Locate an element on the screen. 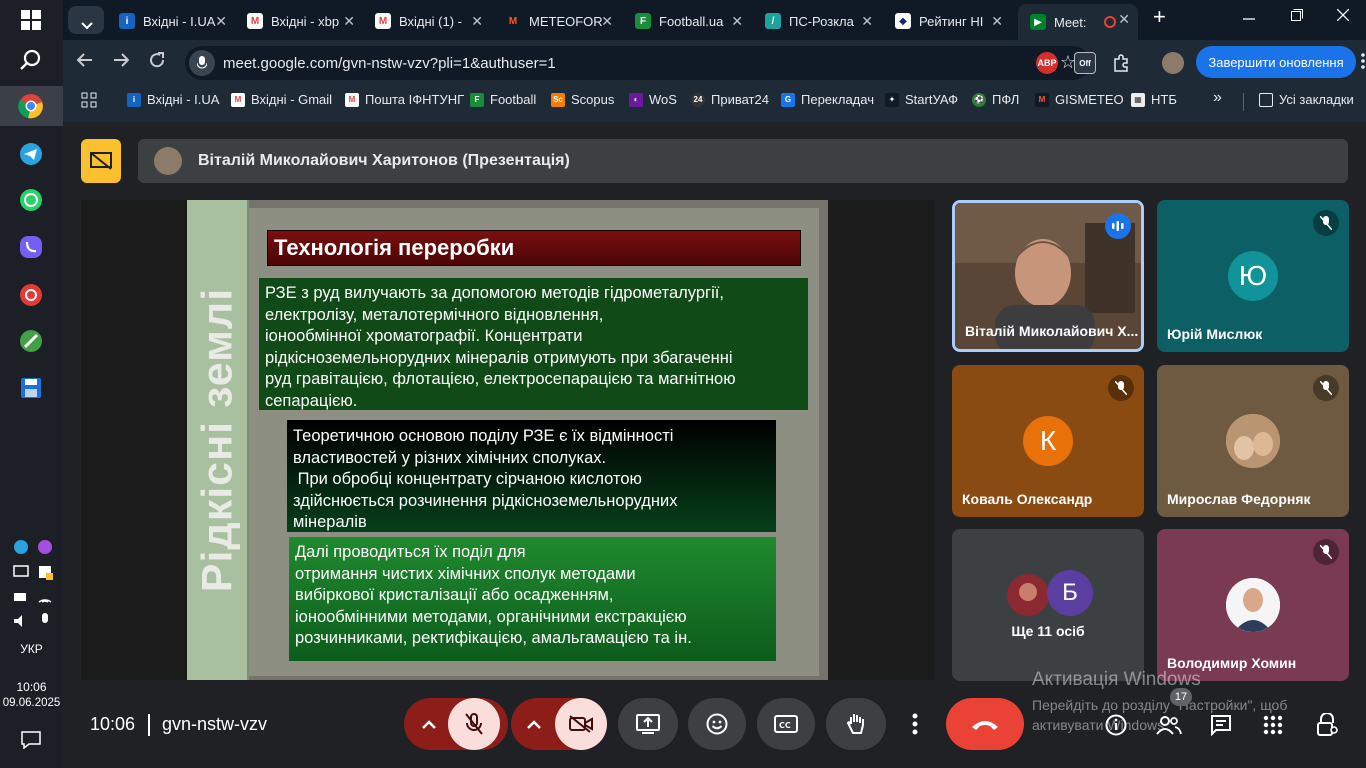  bookmark-gismeteo: M GISMETEO is located at coordinates (1079, 99).